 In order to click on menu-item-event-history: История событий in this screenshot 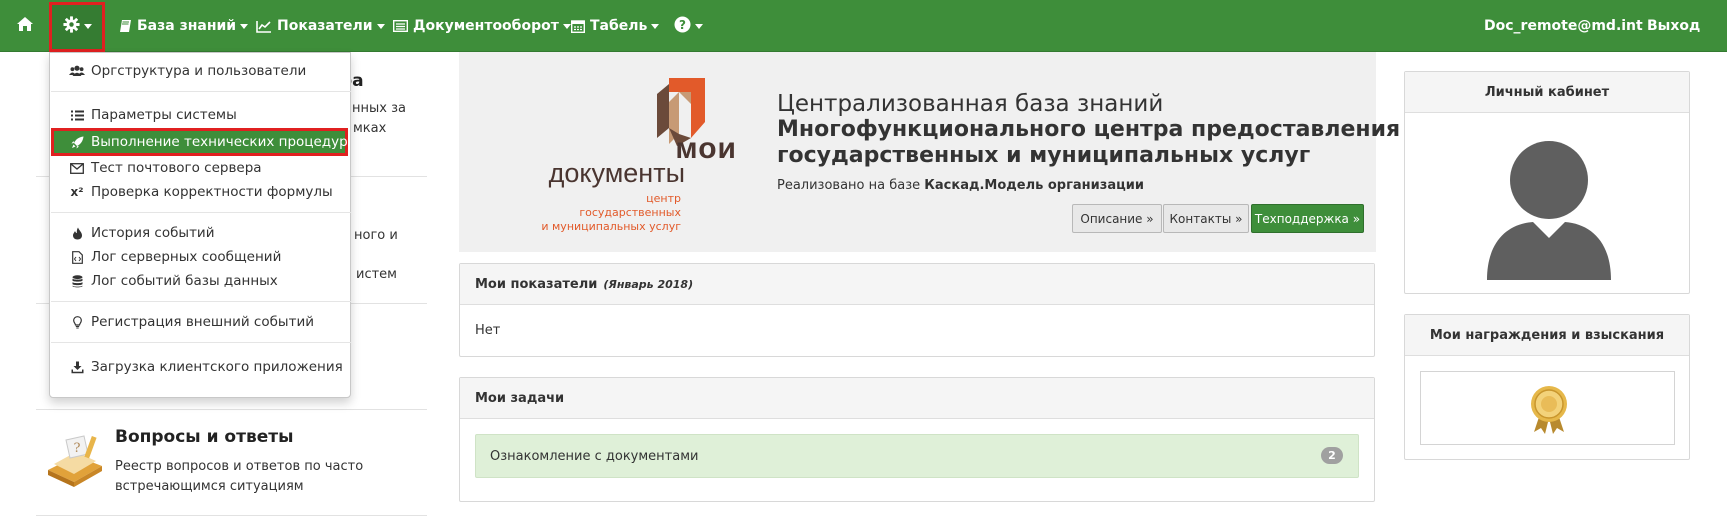, I will do `click(141, 233)`.